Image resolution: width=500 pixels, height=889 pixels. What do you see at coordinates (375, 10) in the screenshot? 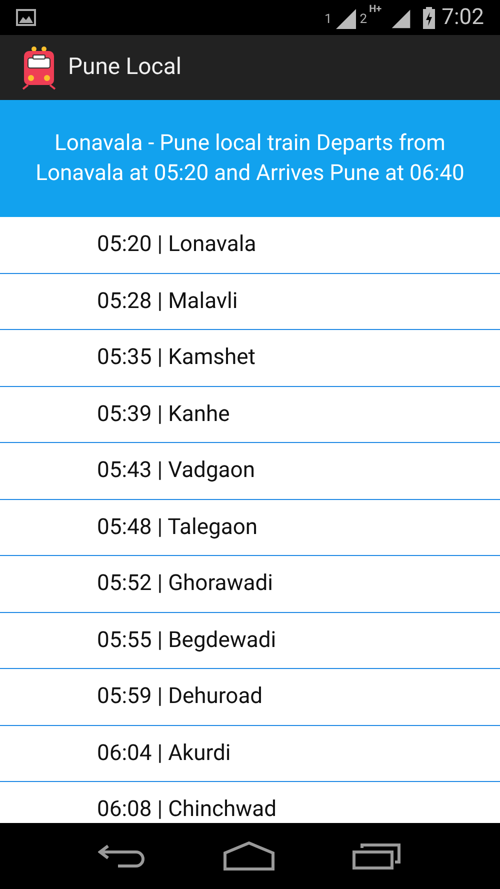
I see `network-label: H+` at bounding box center [375, 10].